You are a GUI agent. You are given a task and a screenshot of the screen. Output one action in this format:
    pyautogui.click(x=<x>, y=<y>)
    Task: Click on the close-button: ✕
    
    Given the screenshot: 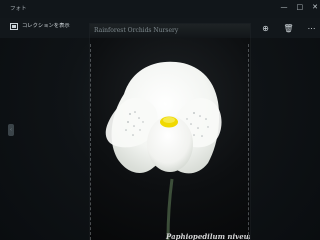 What is the action you would take?
    pyautogui.click(x=315, y=7)
    